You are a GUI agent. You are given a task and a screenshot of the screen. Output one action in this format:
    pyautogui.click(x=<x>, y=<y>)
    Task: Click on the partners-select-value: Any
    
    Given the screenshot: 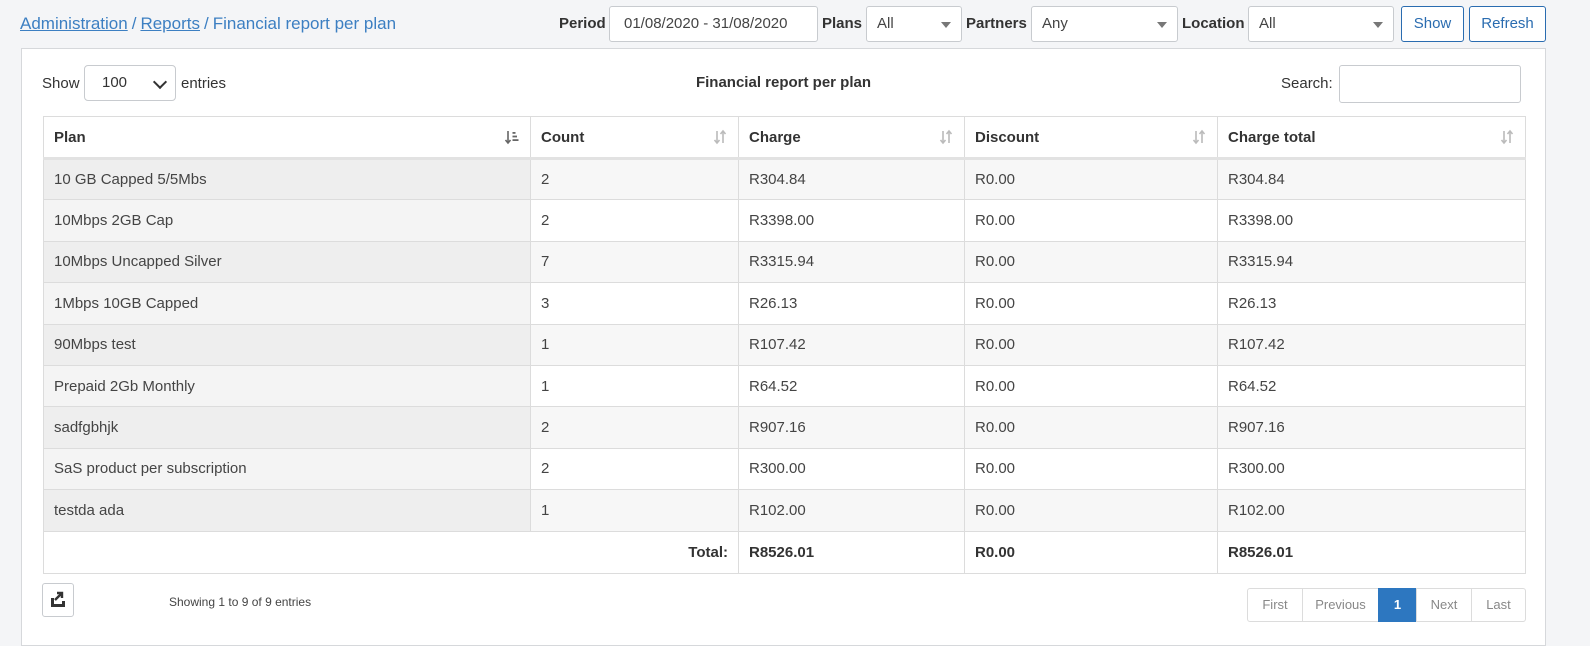 What is the action you would take?
    pyautogui.click(x=1055, y=23)
    